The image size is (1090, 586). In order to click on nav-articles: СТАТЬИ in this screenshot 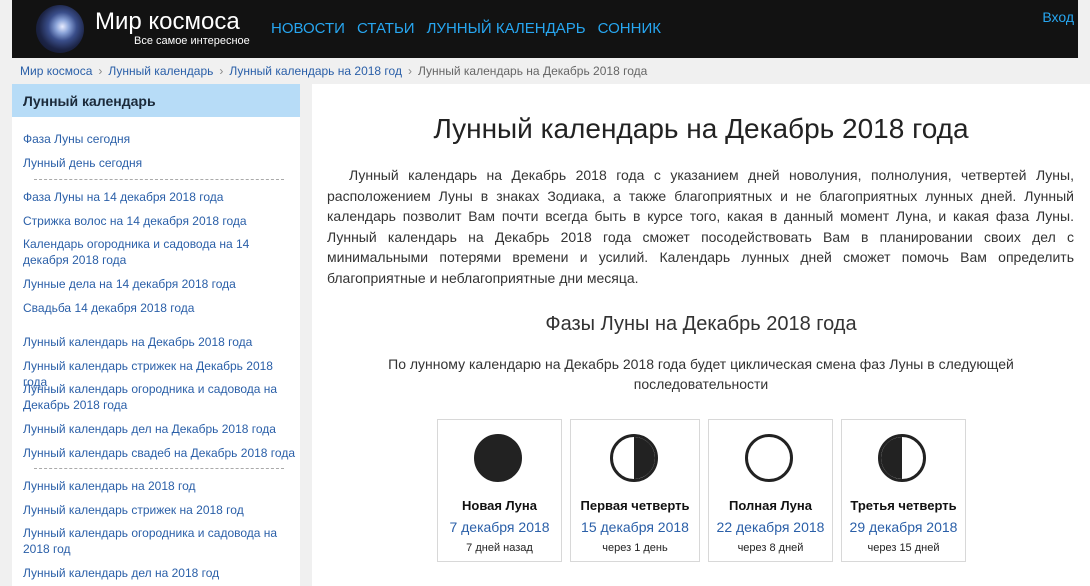, I will do `click(386, 28)`.